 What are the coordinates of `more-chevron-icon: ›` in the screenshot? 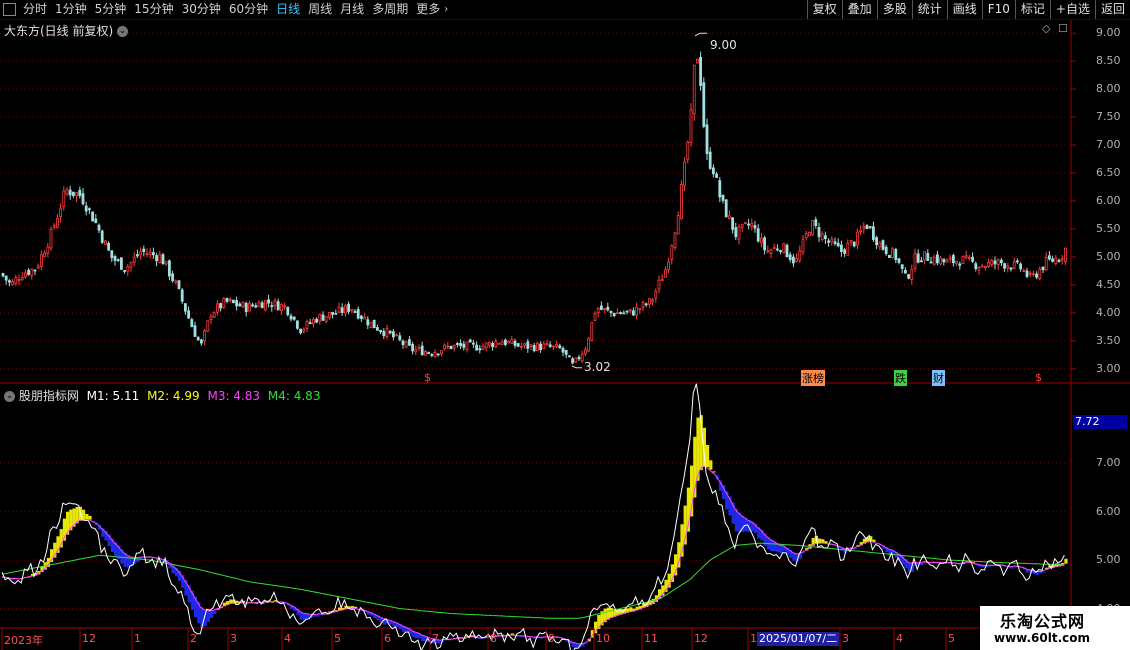 It's located at (446, 9).